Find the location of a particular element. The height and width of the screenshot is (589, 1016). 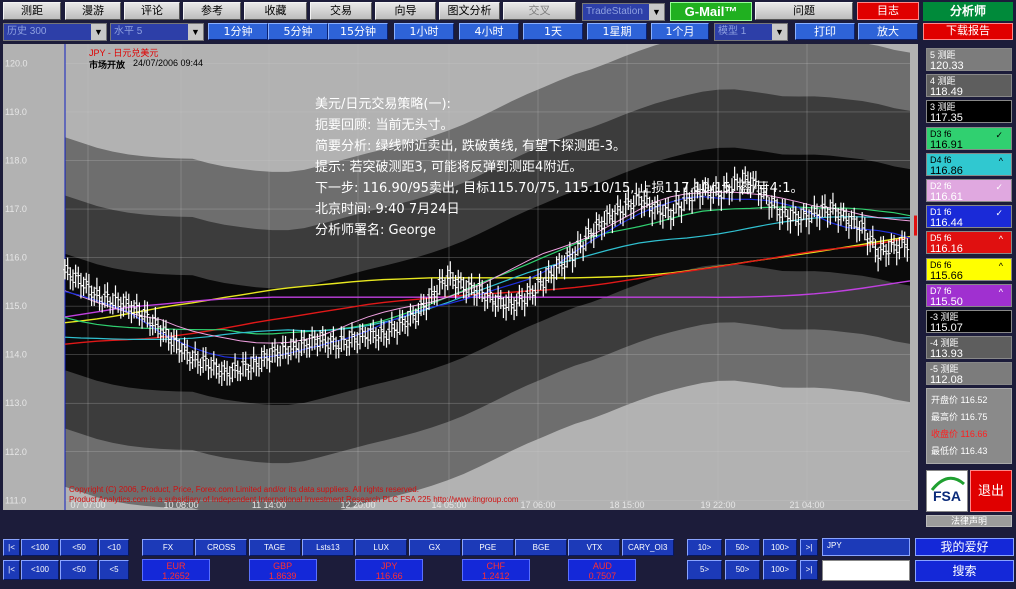

indicator-tab-7: BGE is located at coordinates (541, 547).